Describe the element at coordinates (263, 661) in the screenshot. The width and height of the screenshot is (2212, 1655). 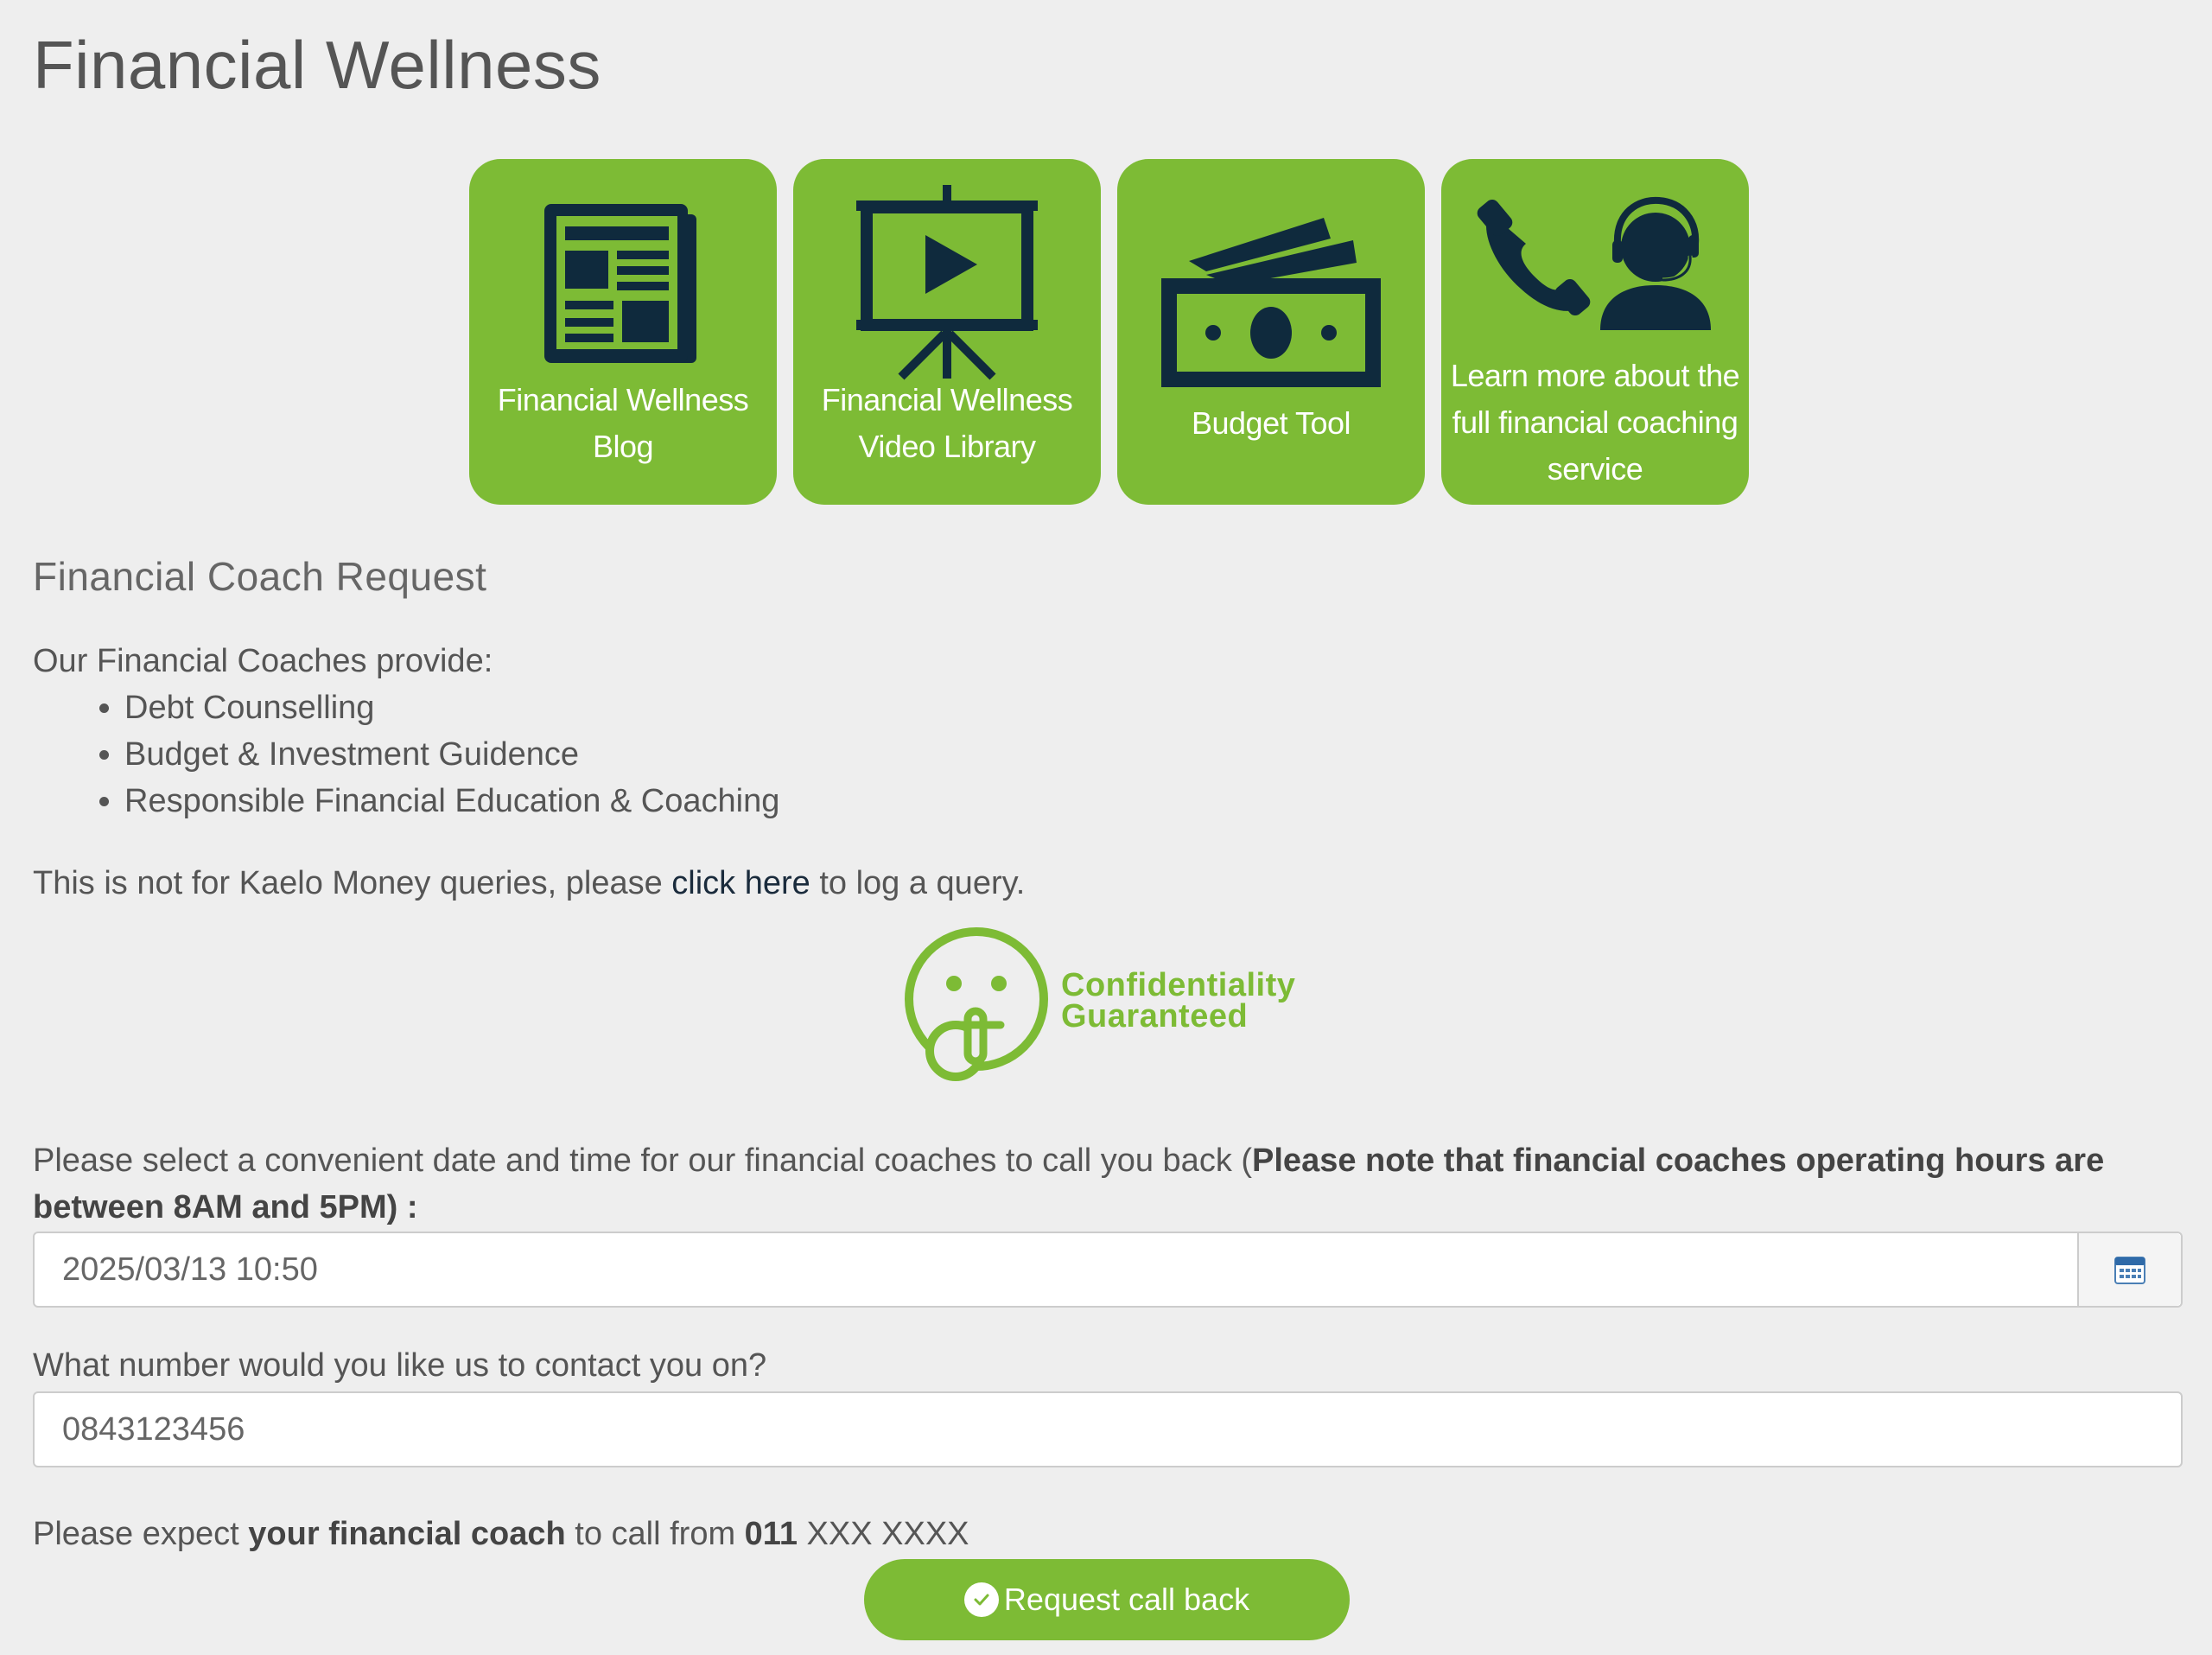
I see `services-intro: Our Financial Coaches provide:` at that location.